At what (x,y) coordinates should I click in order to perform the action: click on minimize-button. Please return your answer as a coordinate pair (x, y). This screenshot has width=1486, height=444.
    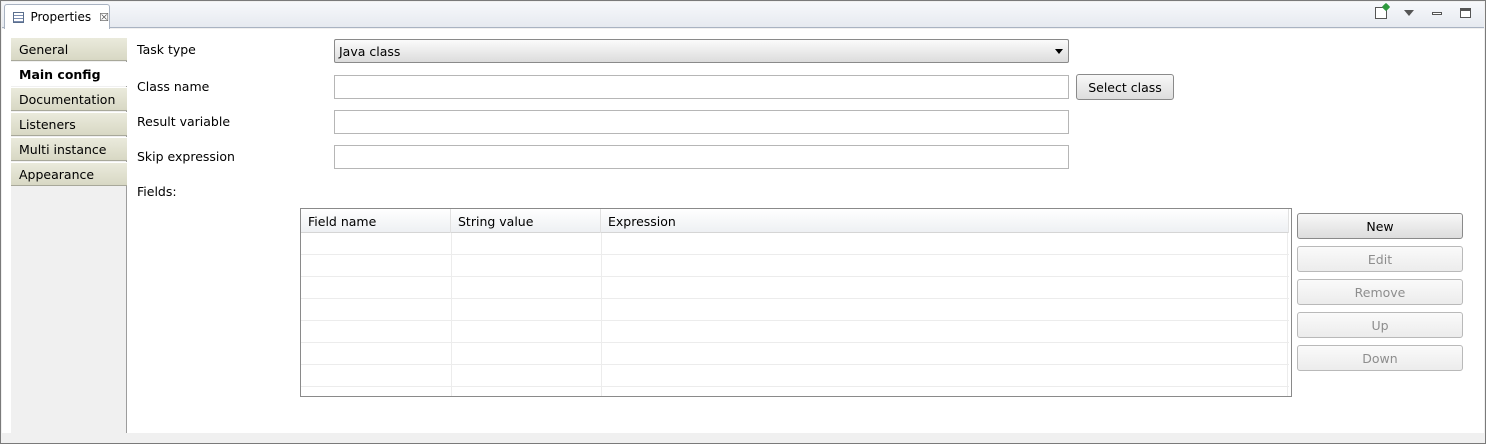
    Looking at the image, I should click on (1437, 13).